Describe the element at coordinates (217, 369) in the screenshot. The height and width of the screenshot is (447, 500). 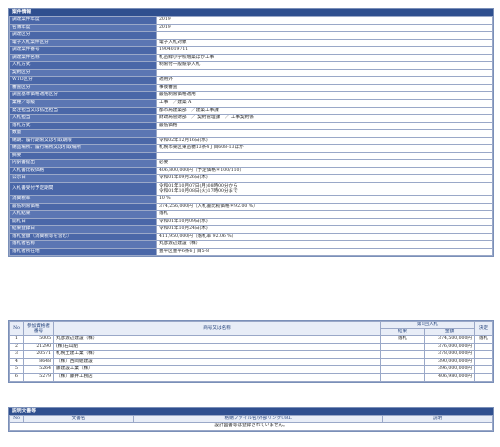
I see `bid-name: 藤建設工業（株）` at that location.